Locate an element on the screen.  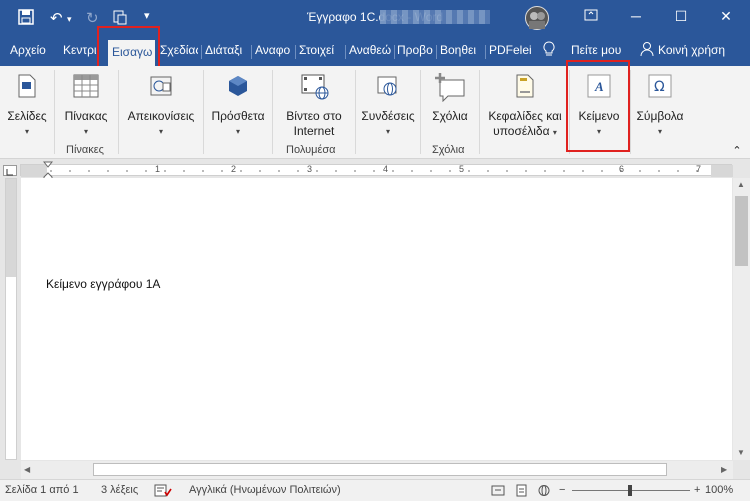
symbols-button: Ω Σύμβολα ▾ is located at coordinates (660, 103).